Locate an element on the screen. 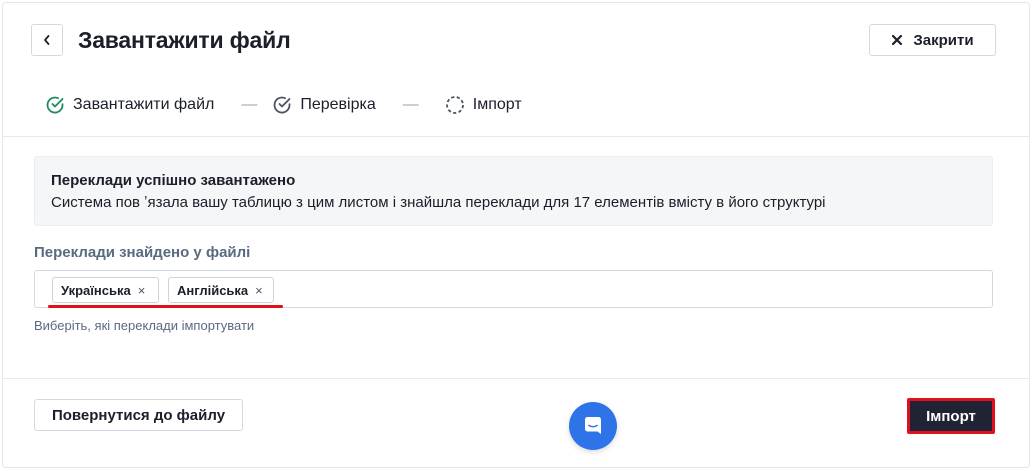 The height and width of the screenshot is (471, 1033). step-review: Перевірка is located at coordinates (324, 105).